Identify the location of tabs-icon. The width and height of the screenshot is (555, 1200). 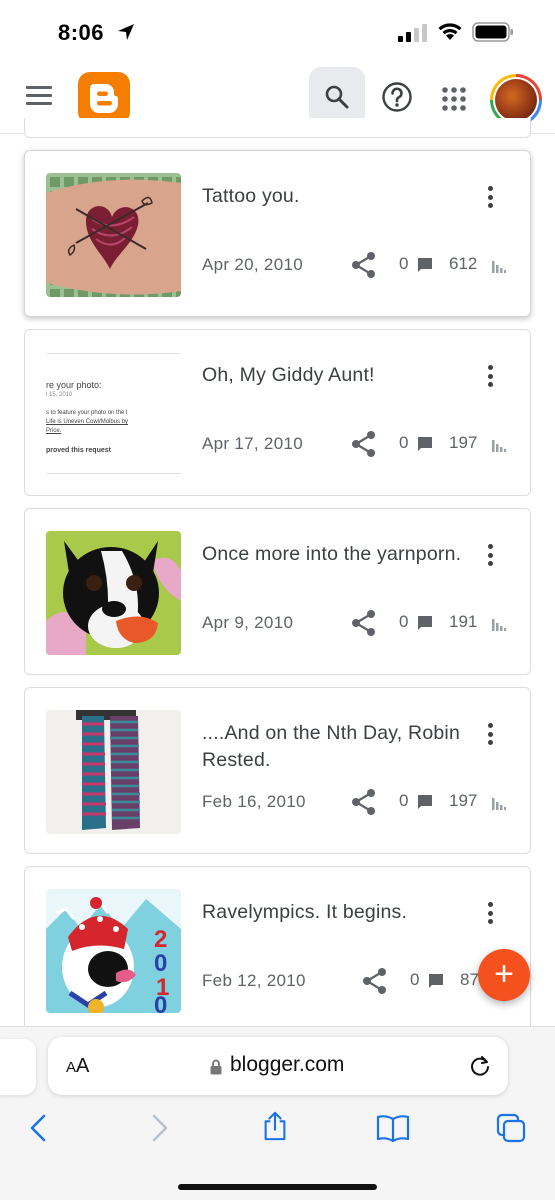
(511, 1128).